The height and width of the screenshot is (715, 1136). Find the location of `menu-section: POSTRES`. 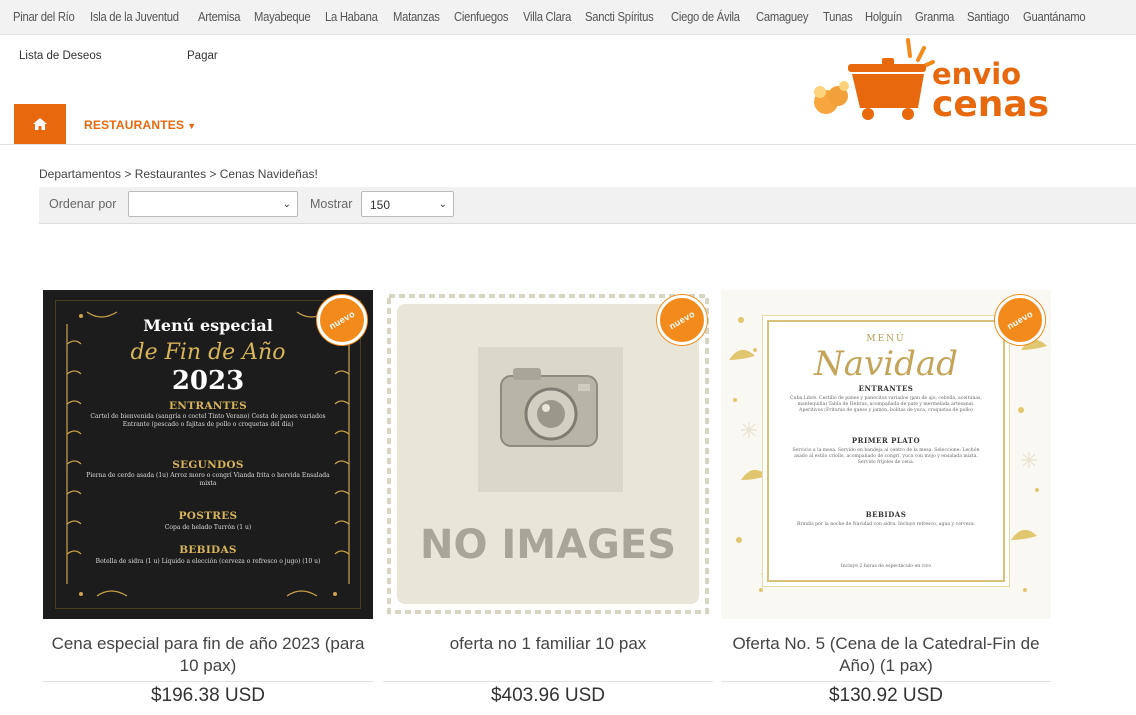

menu-section: POSTRES is located at coordinates (208, 516).